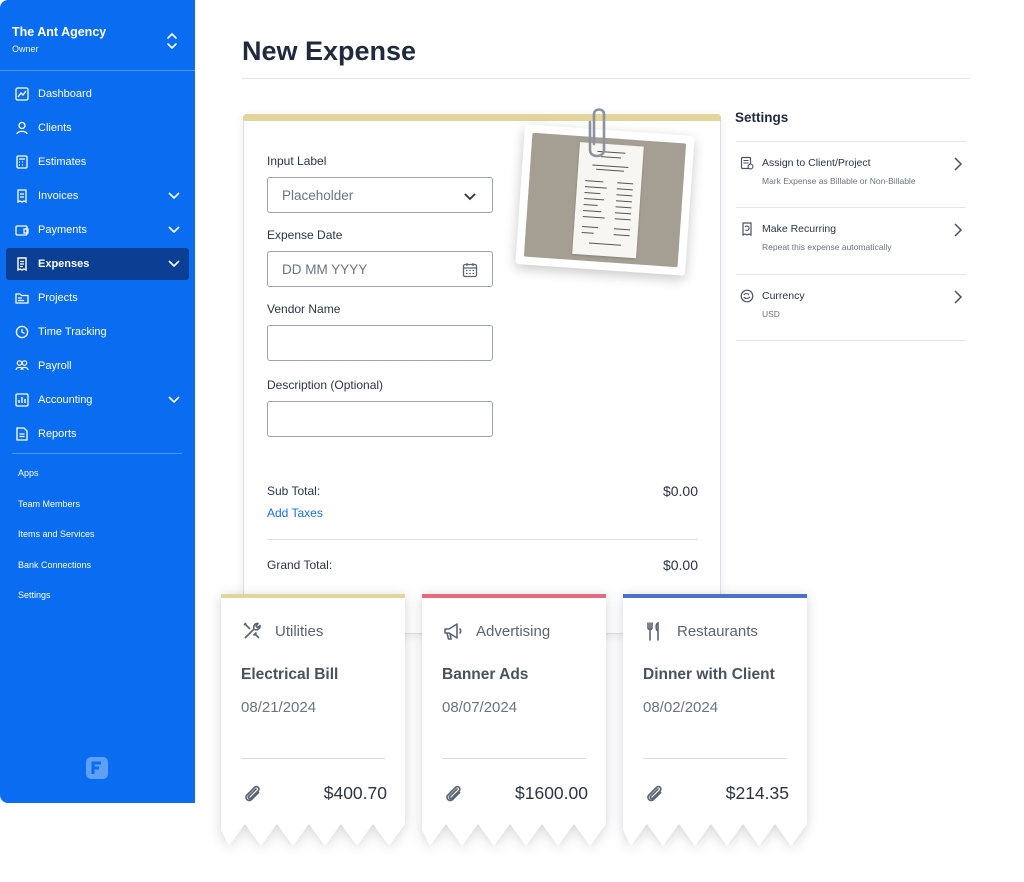  What do you see at coordinates (64, 264) in the screenshot?
I see `sidebar-item-label: Expenses` at bounding box center [64, 264].